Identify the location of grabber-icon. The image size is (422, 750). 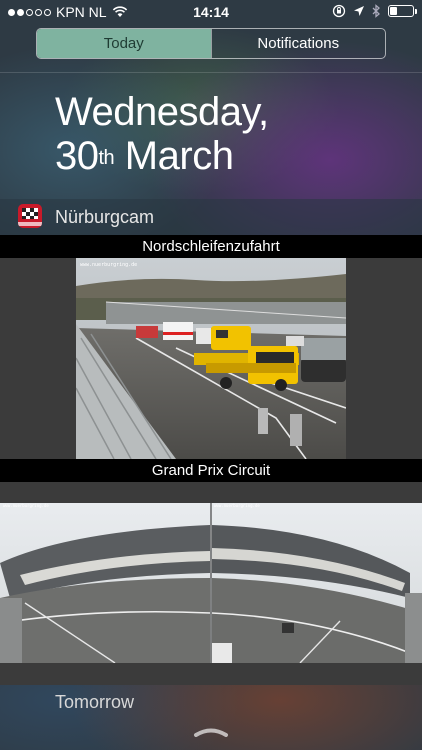
(211, 732).